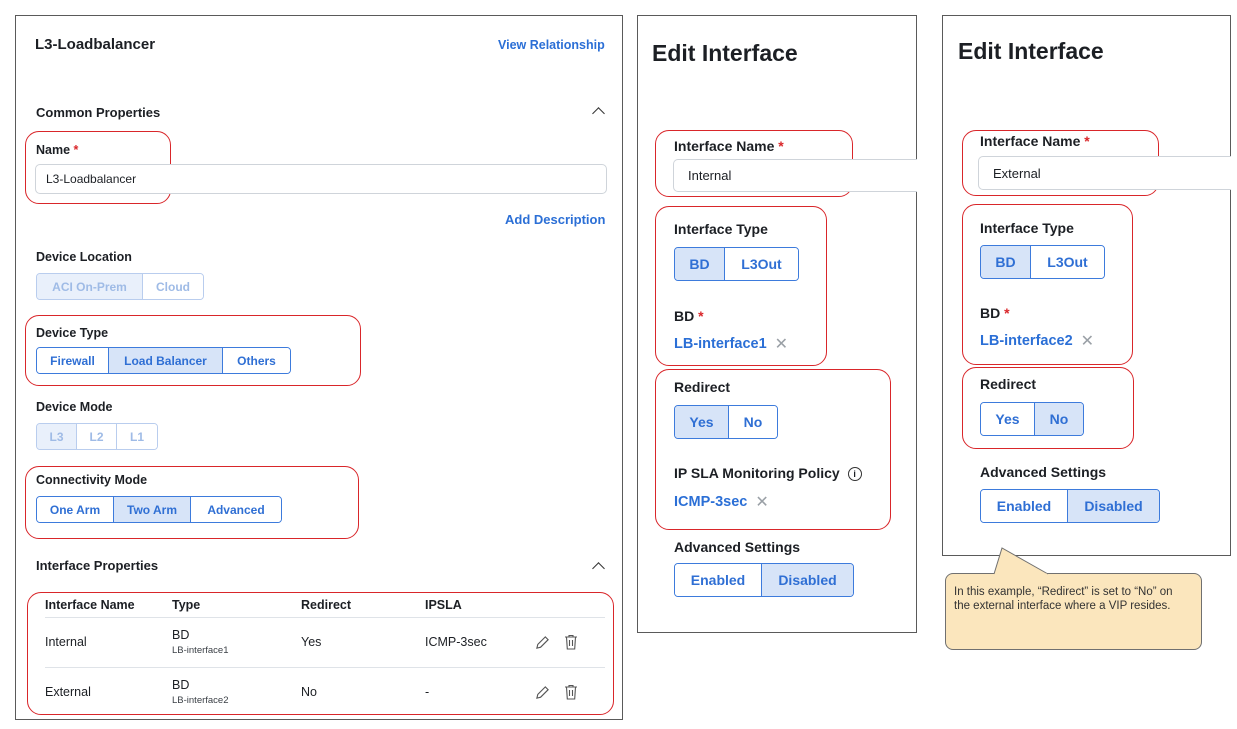 This screenshot has width=1237, height=729. What do you see at coordinates (73, 360) in the screenshot?
I see `device-type-option: Firewall` at bounding box center [73, 360].